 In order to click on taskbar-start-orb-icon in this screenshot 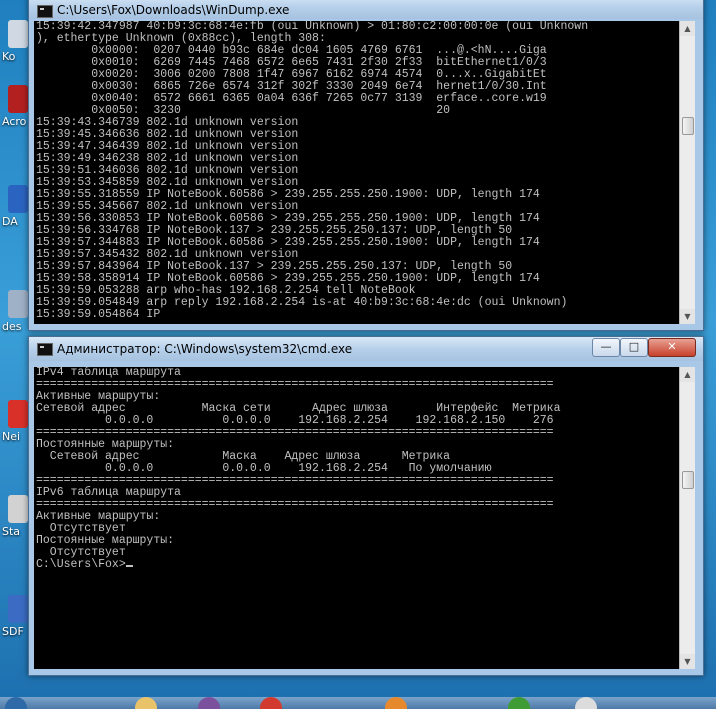, I will do `click(16, 703)`.